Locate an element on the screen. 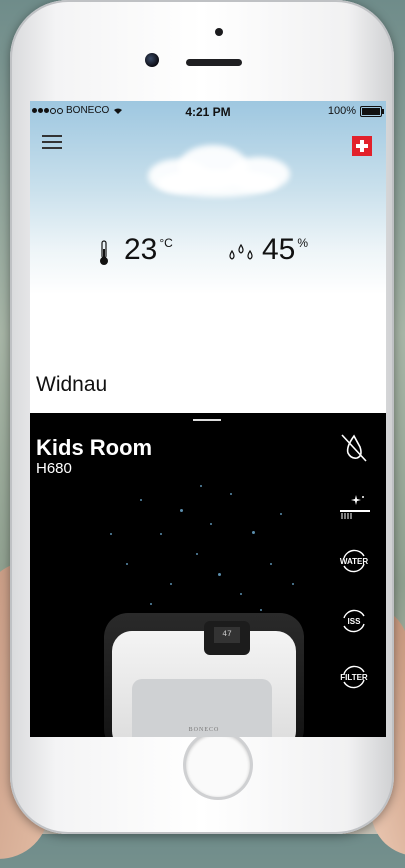 The height and width of the screenshot is (868, 405). water-refresh-icon is located at coordinates (354, 561).